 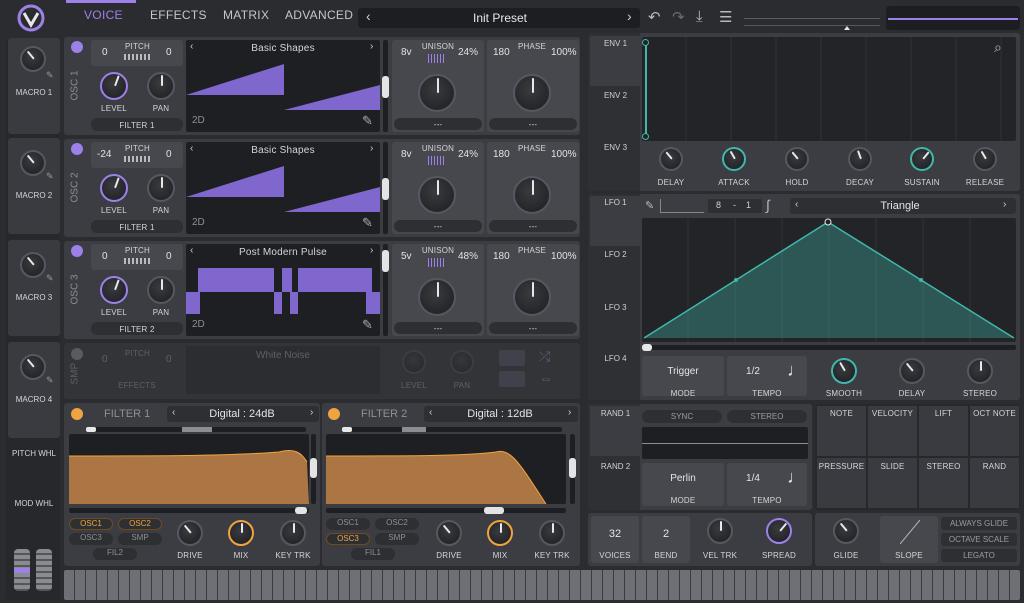 What do you see at coordinates (33, 265) in the screenshot?
I see `macro-3-knob` at bounding box center [33, 265].